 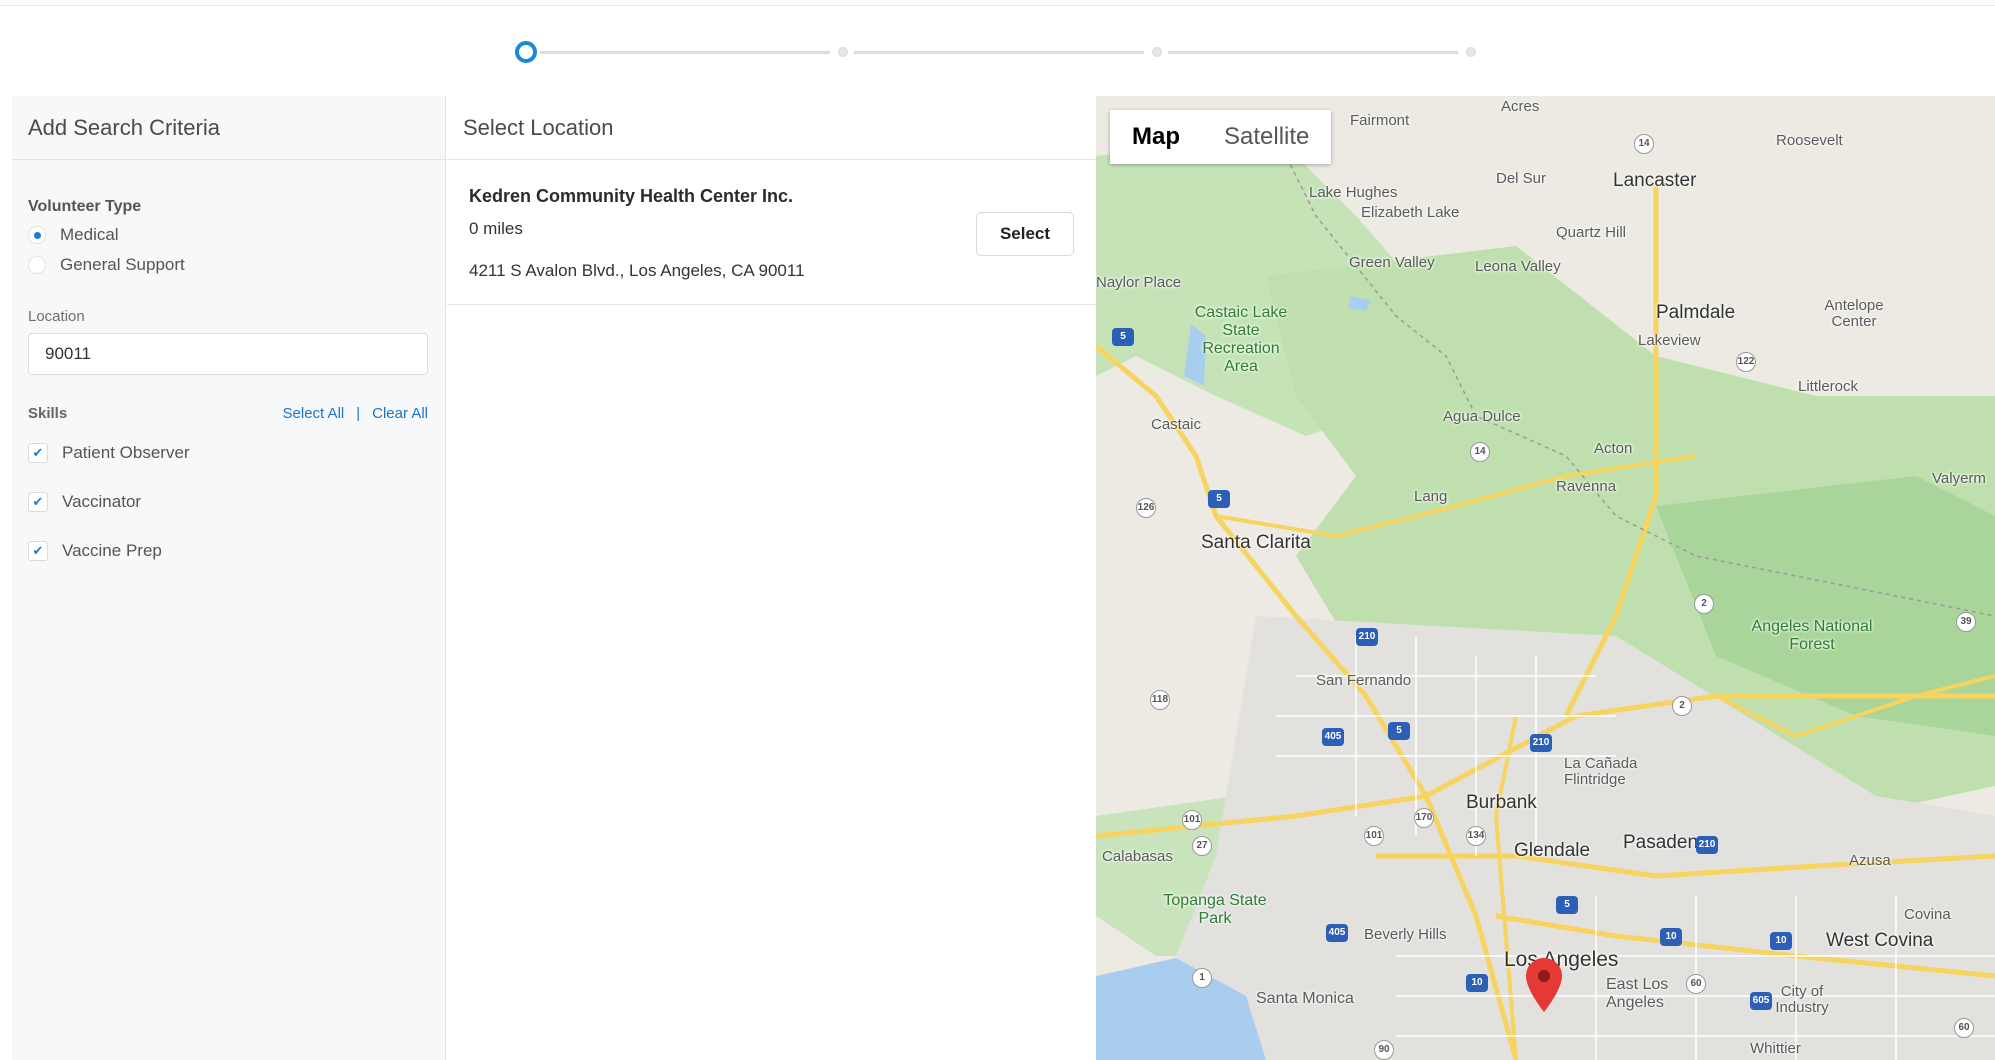 What do you see at coordinates (228, 452) in the screenshot?
I see `skill-patient-observer: ✔ Patient Observer` at bounding box center [228, 452].